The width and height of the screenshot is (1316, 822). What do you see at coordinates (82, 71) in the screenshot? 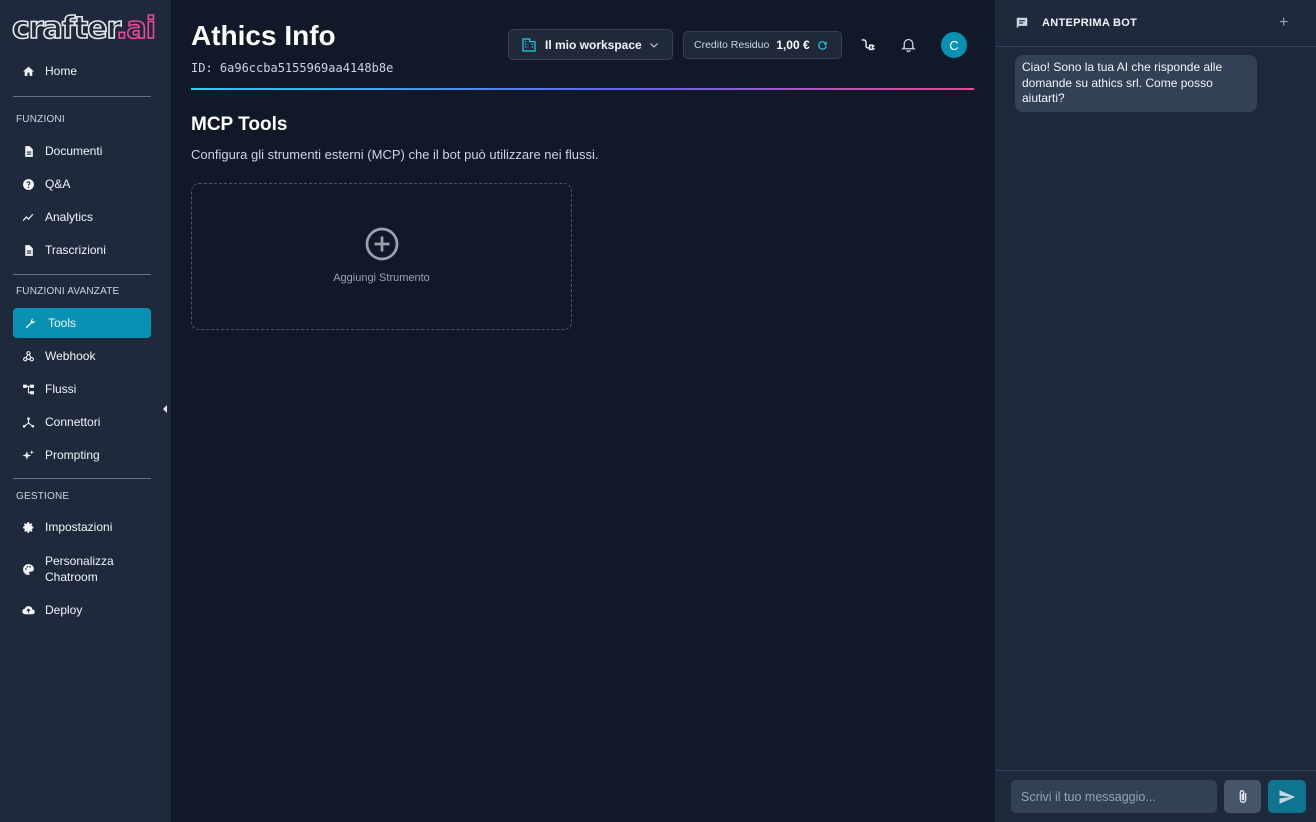
I see `sidebar-item-home: Home` at bounding box center [82, 71].